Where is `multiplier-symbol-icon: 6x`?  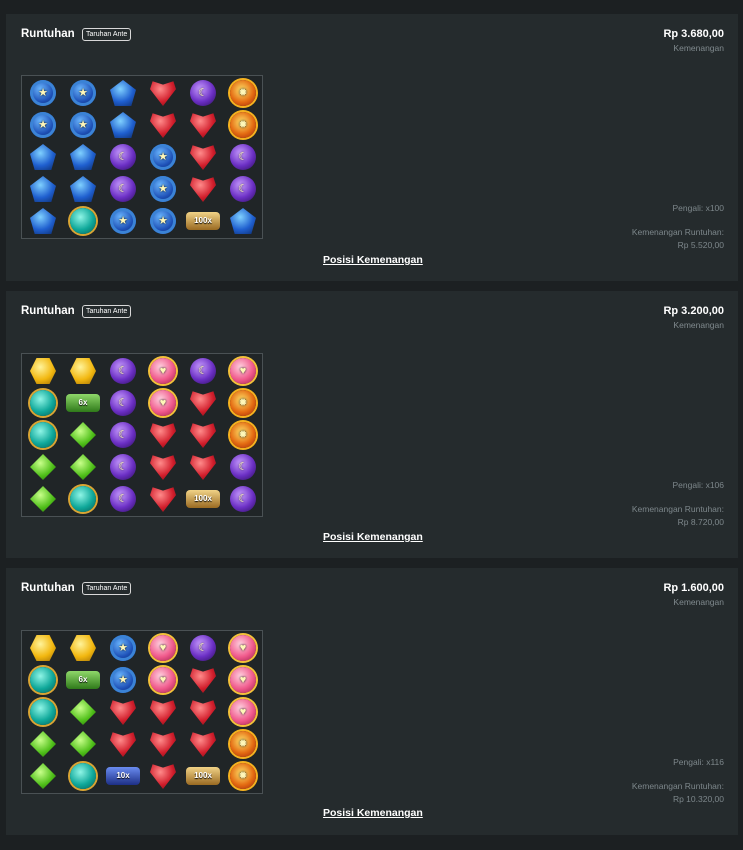 multiplier-symbol-icon: 6x is located at coordinates (83, 403).